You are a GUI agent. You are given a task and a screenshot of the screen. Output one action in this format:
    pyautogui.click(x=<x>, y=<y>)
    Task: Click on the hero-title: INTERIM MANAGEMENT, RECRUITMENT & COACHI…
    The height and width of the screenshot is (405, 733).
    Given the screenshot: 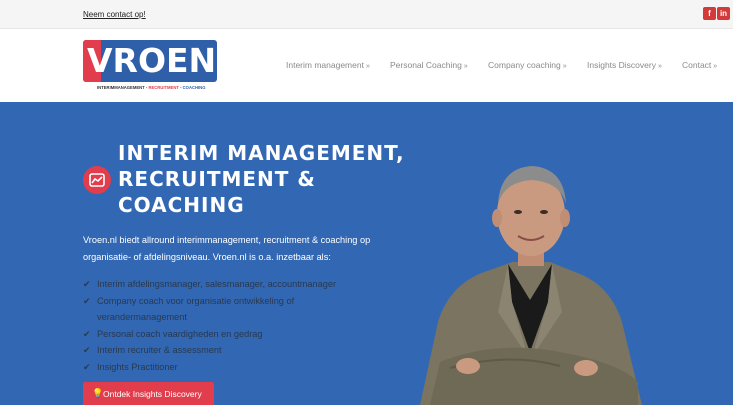 What is the action you would take?
    pyautogui.click(x=268, y=179)
    